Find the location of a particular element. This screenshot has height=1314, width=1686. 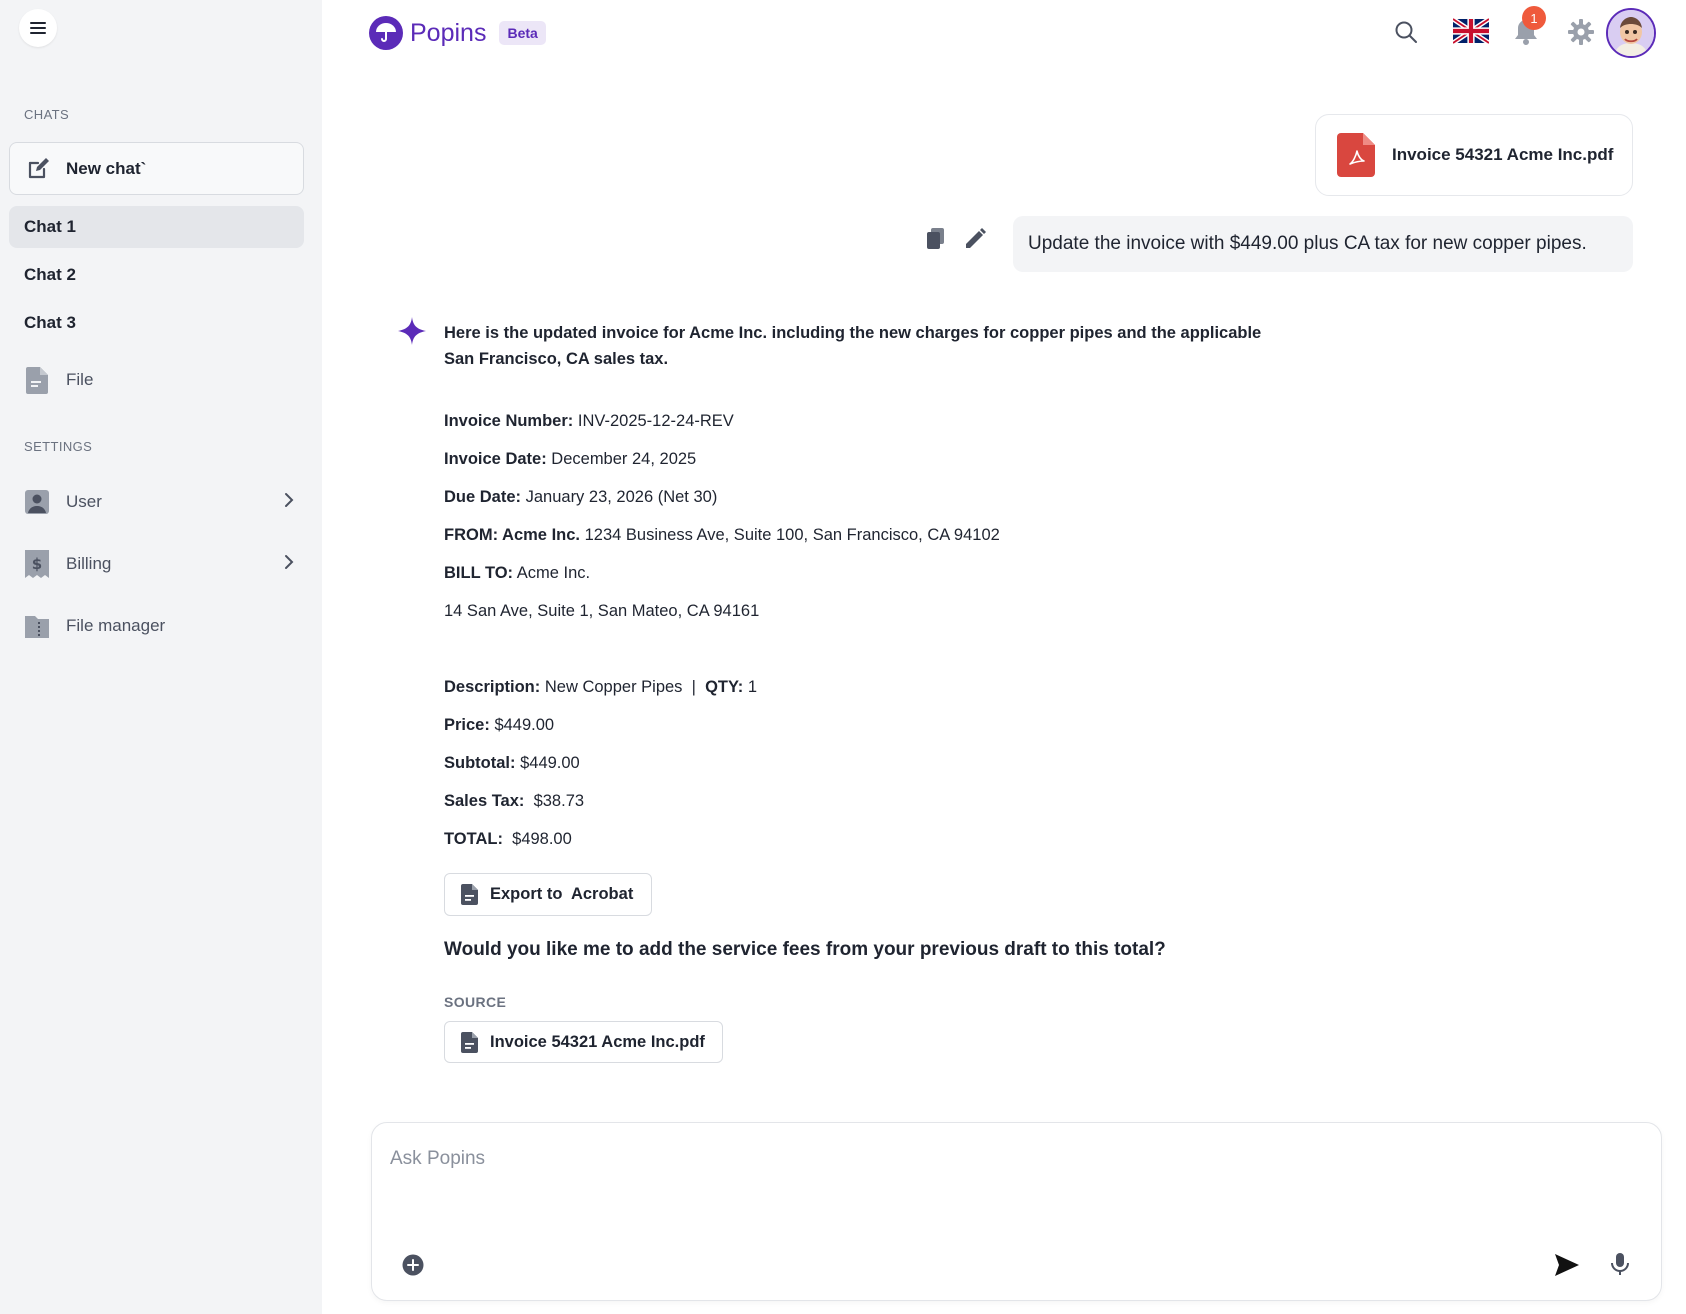

send-icon is located at coordinates (1567, 1265).